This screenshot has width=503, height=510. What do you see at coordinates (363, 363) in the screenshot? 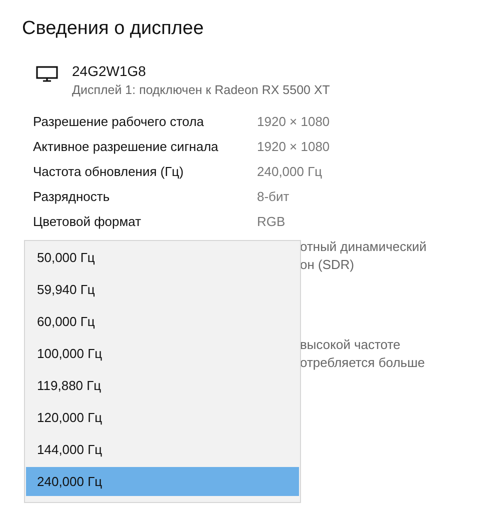
I see `description-text: отребляется больше` at bounding box center [363, 363].